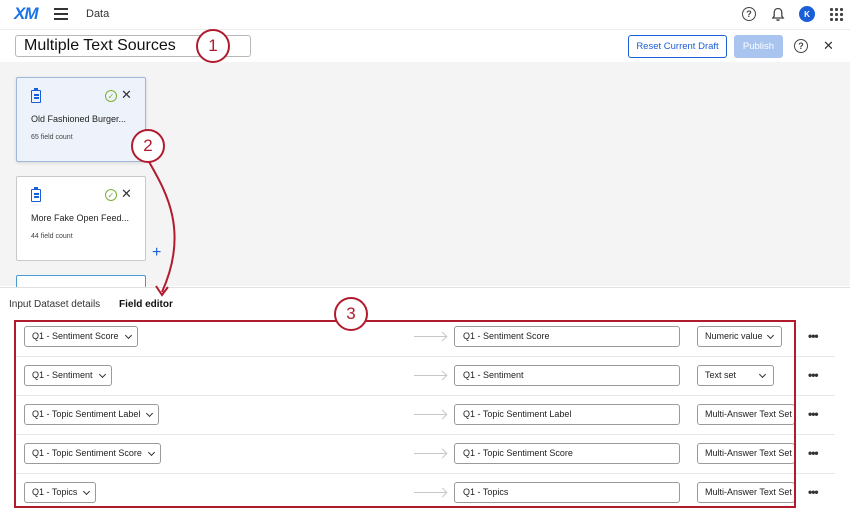 This screenshot has width=850, height=512. What do you see at coordinates (52, 137) in the screenshot?
I see `source-card-count: 65 field count` at bounding box center [52, 137].